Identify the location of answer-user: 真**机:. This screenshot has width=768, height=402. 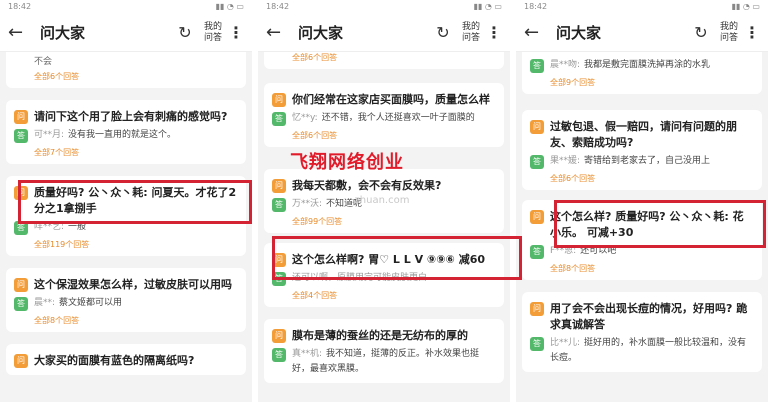
(307, 354).